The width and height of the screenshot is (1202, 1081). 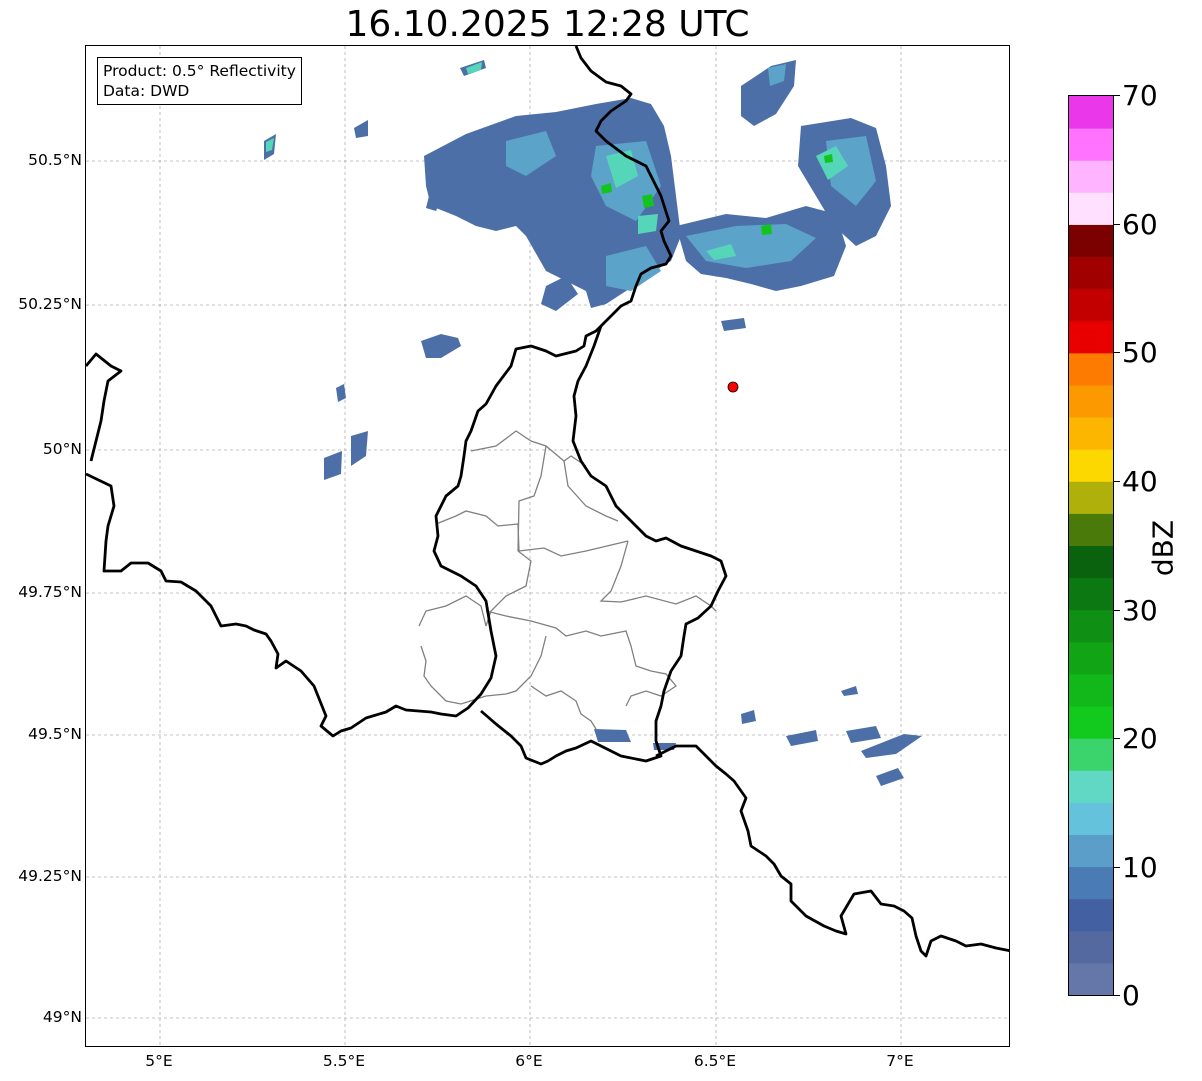 I want to click on lat-tick: 50°N, so click(x=62, y=449).